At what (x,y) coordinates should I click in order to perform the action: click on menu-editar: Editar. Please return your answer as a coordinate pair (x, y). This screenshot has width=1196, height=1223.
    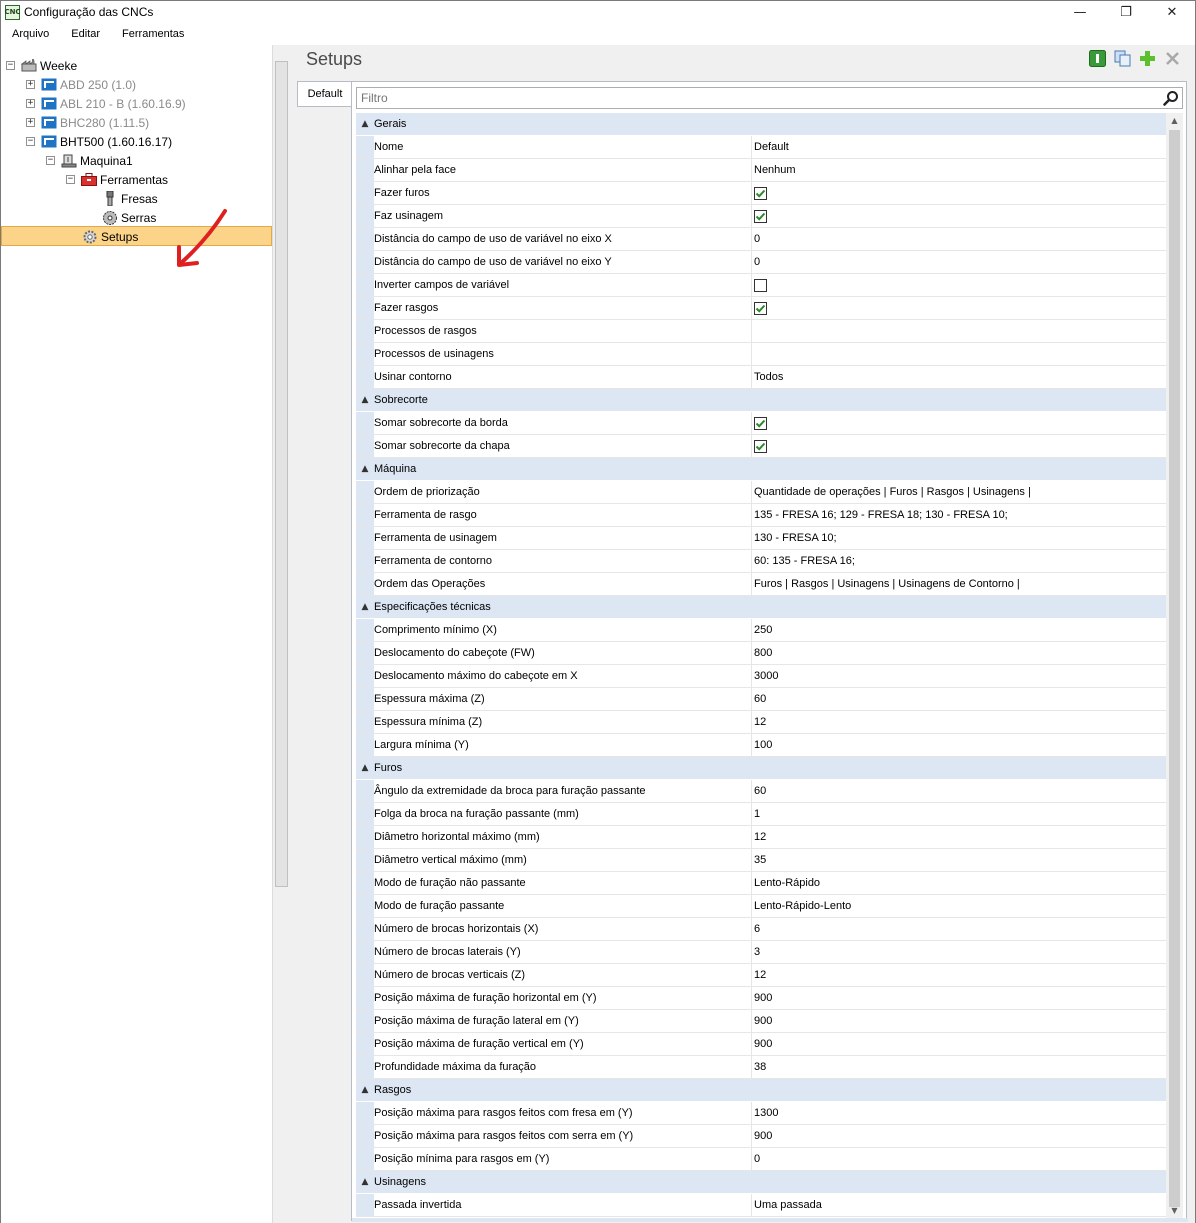
    Looking at the image, I should click on (85, 34).